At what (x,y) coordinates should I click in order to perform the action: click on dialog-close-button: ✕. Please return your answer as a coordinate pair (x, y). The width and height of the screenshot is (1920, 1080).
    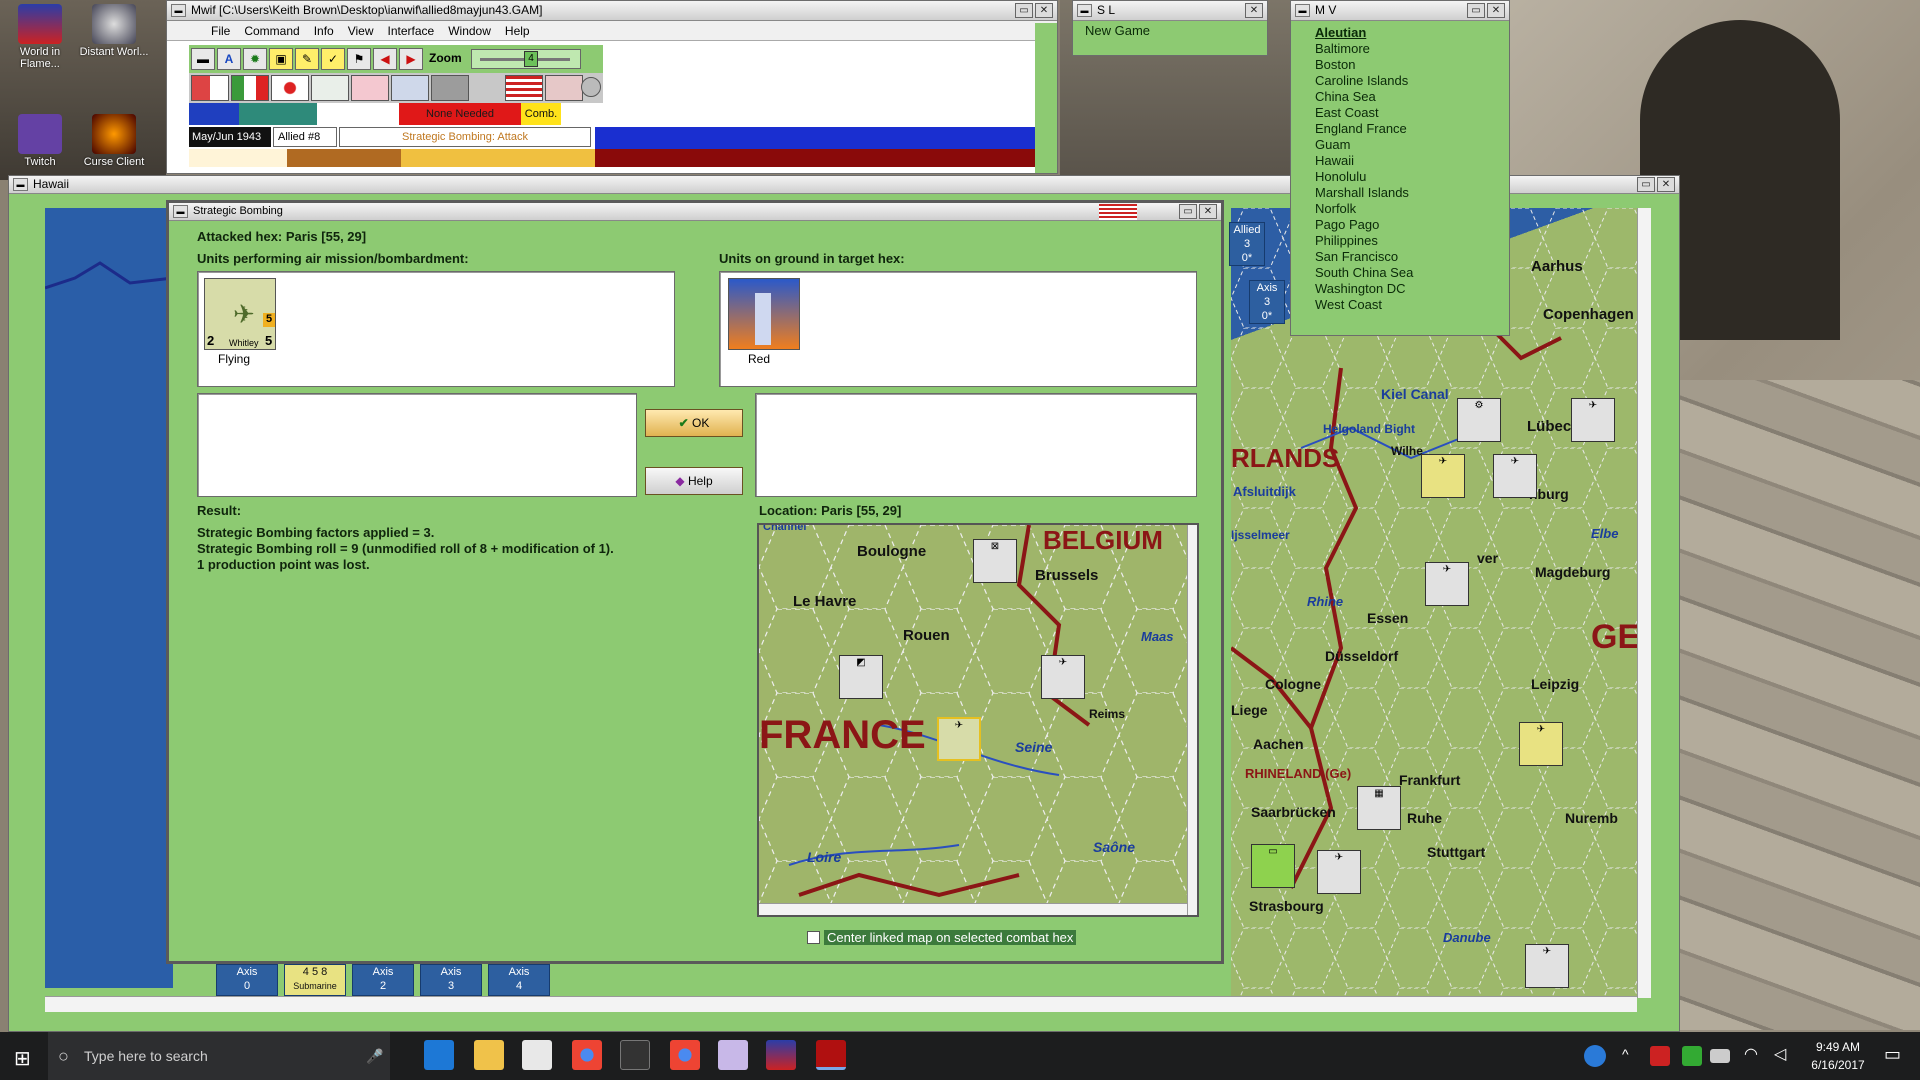
    Looking at the image, I should click on (1208, 211).